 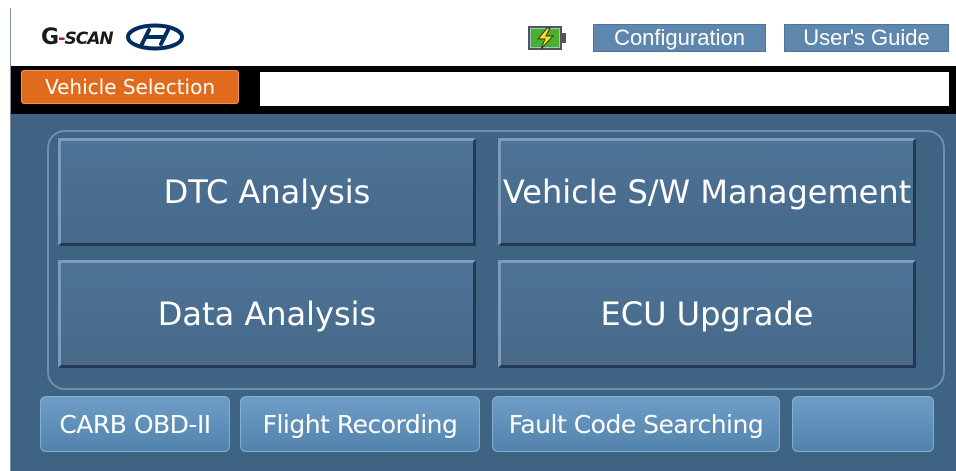 What do you see at coordinates (483, 37) in the screenshot?
I see `header-bar: G-SCAN Configuration User's Guide` at bounding box center [483, 37].